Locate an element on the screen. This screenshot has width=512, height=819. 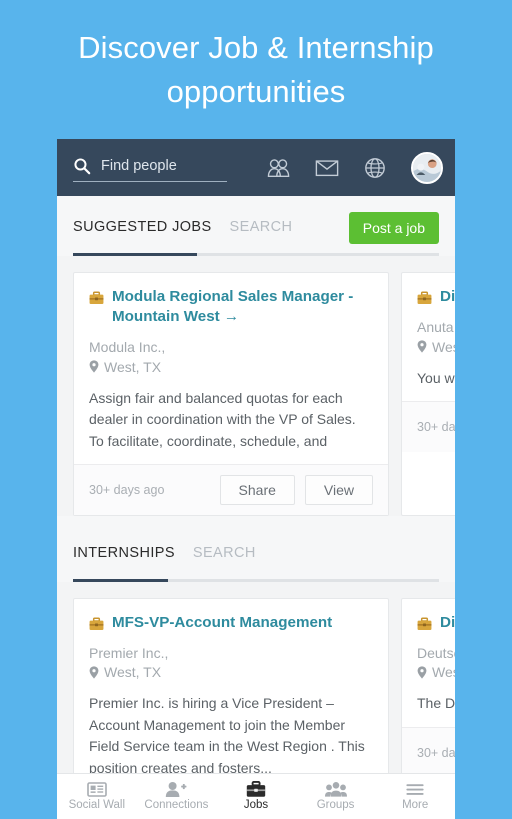
job-card-footer: 30+ da Share View is located at coordinates (428, 426).